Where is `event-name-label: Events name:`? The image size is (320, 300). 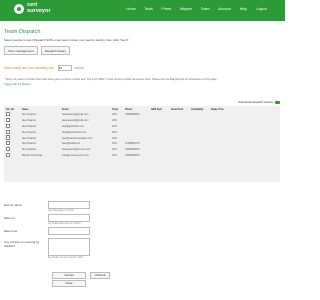 event-name-label: Events name: is located at coordinates (13, 205).